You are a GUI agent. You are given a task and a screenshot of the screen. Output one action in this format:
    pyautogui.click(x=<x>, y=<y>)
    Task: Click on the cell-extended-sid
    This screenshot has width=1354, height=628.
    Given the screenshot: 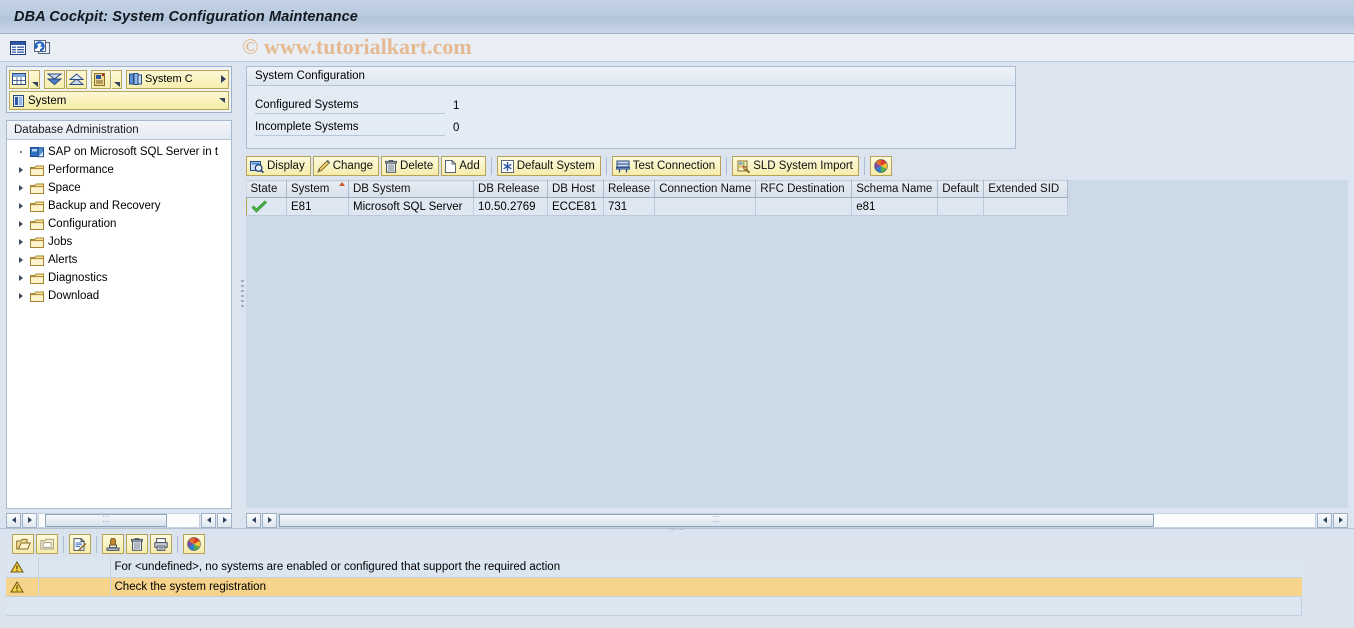 What is the action you would take?
    pyautogui.click(x=1026, y=206)
    